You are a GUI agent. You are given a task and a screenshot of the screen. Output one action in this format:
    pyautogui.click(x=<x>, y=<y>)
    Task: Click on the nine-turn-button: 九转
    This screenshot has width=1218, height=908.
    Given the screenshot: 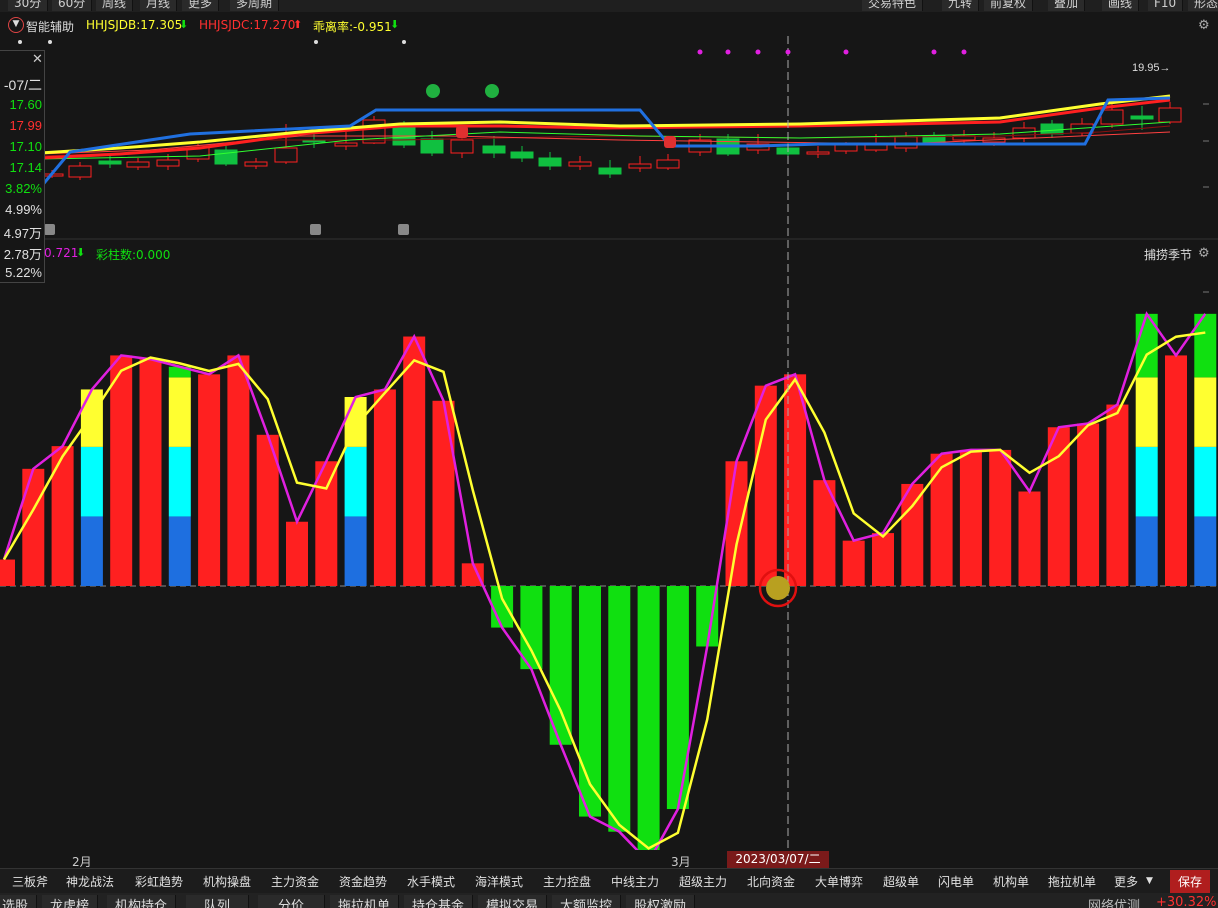 What is the action you would take?
    pyautogui.click(x=961, y=5)
    